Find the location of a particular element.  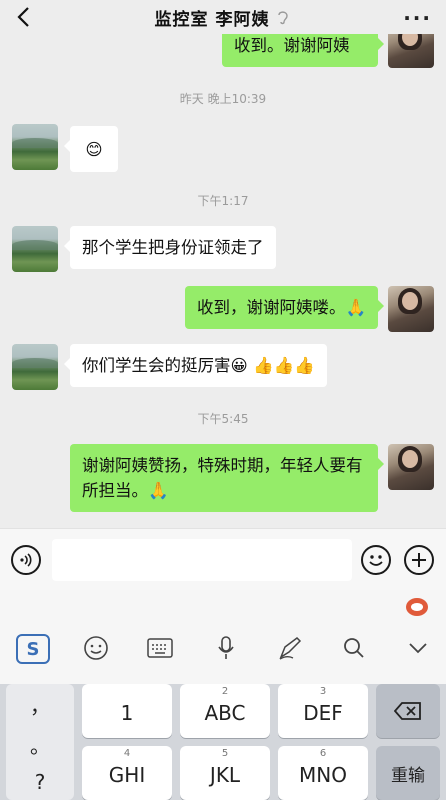

key-2: 2 ABC is located at coordinates (225, 711).